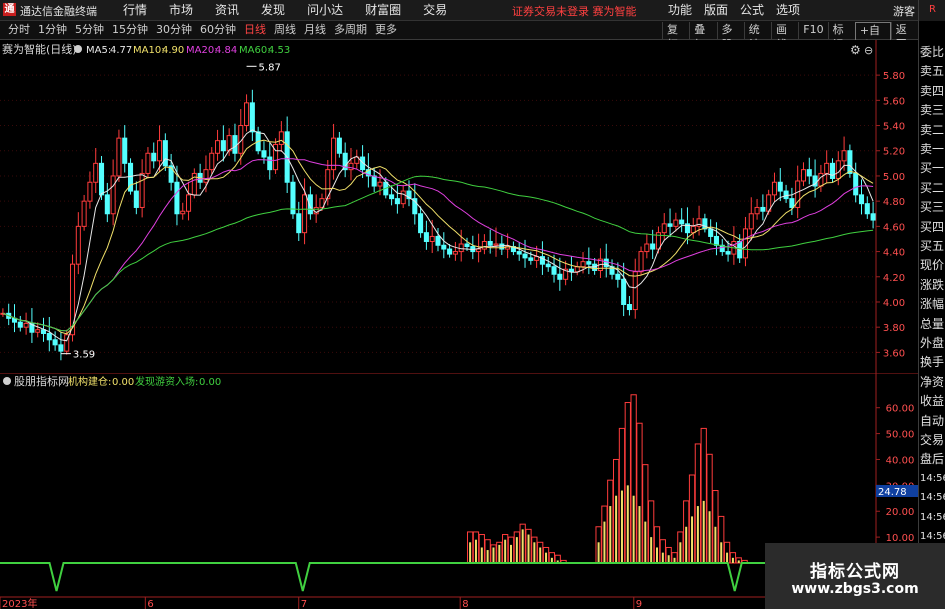 The image size is (945, 609). What do you see at coordinates (932, 382) in the screenshot?
I see `side-item: 净资` at bounding box center [932, 382].